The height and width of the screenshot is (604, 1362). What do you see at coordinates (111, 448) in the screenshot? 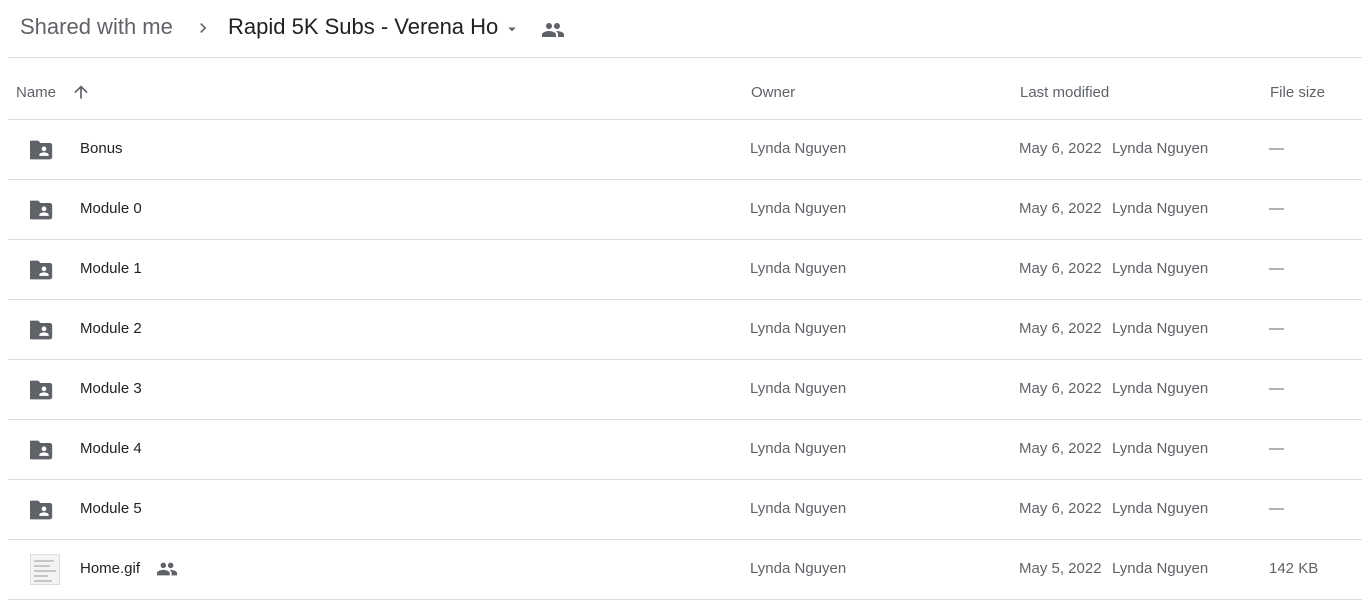
I see `file-name: Module 4` at bounding box center [111, 448].